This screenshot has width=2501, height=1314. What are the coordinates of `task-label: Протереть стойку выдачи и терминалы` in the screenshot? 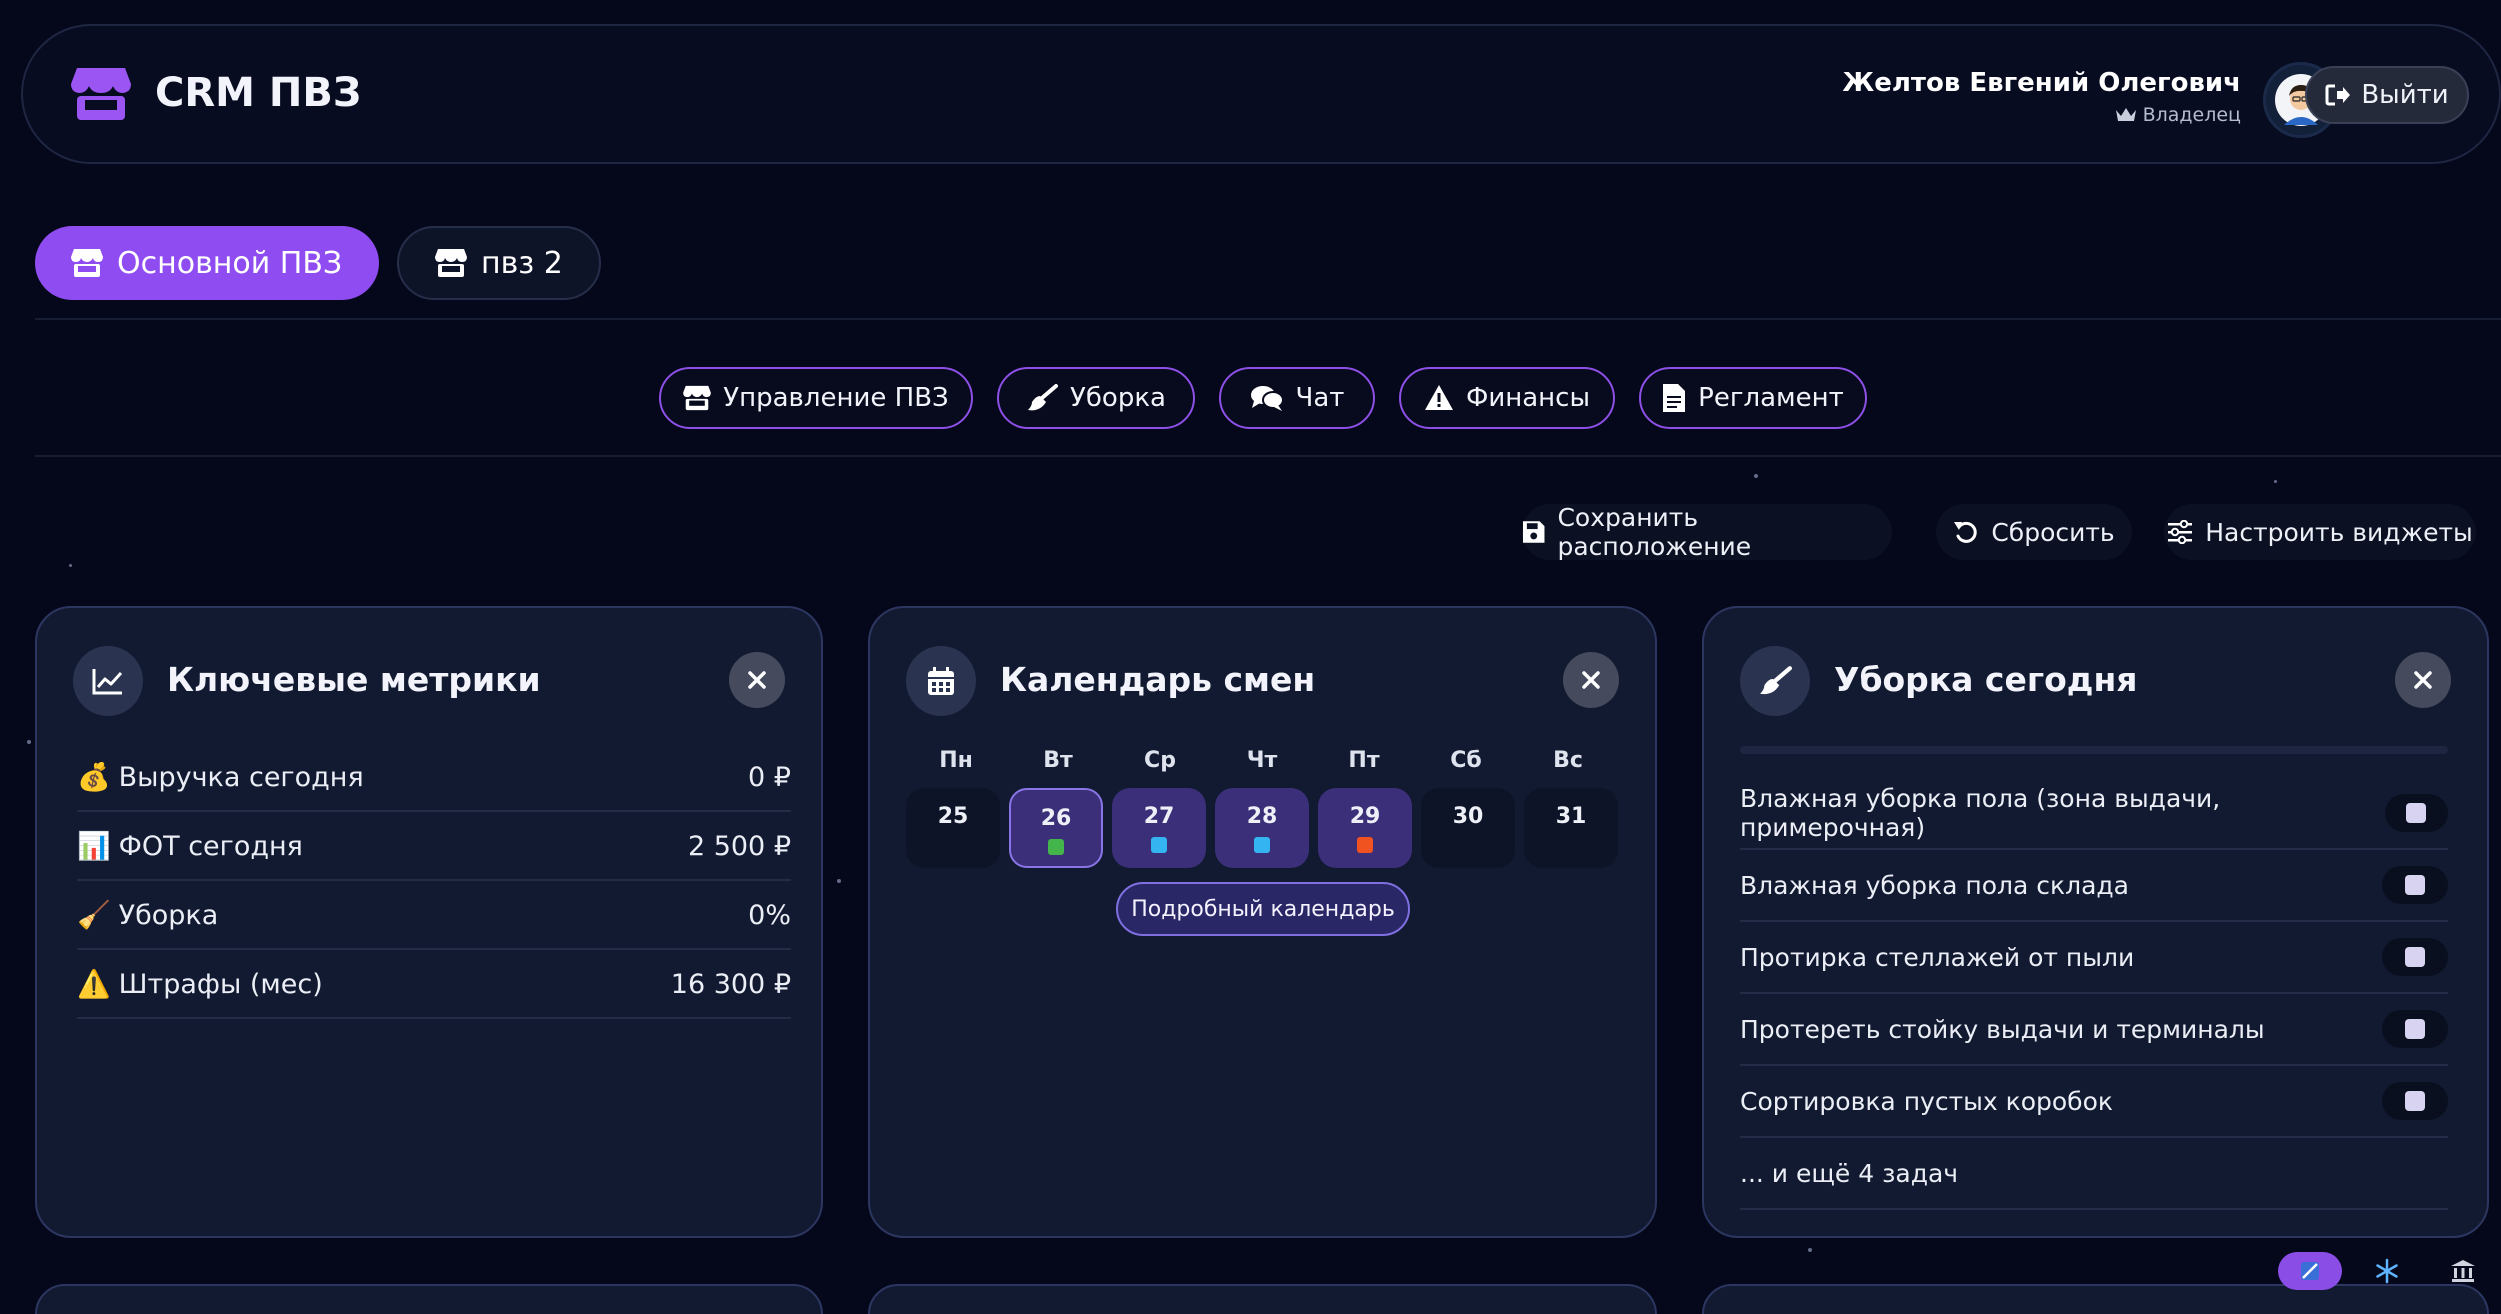 It's located at (2002, 1029).